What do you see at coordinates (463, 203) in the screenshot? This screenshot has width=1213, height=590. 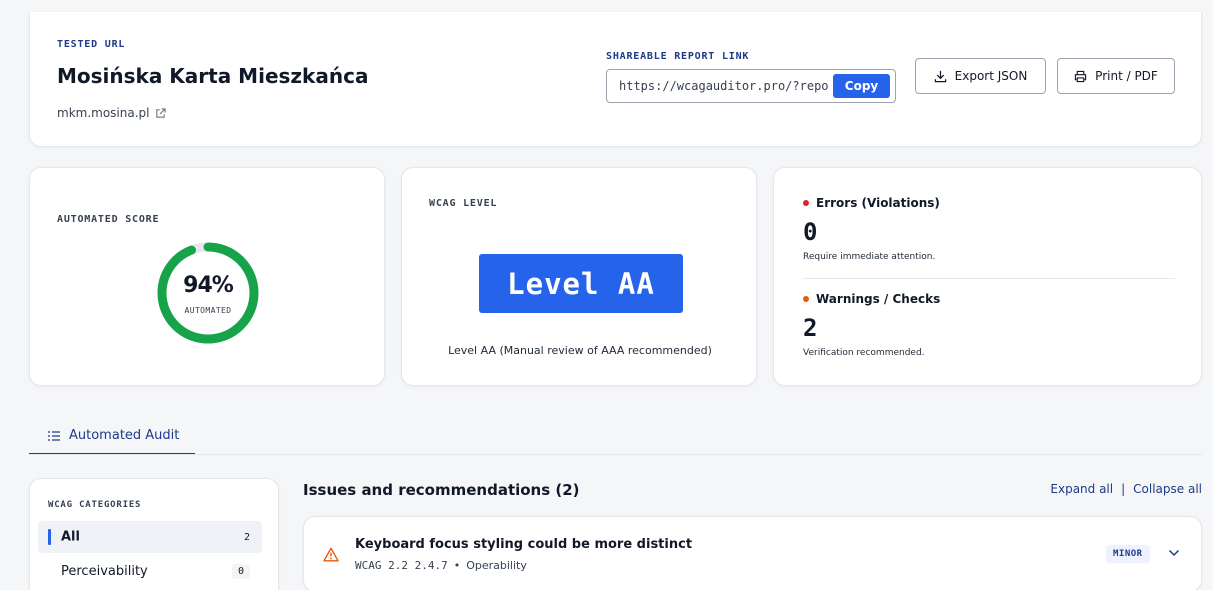 I see `wcag-level-label: WCAG LEVEL` at bounding box center [463, 203].